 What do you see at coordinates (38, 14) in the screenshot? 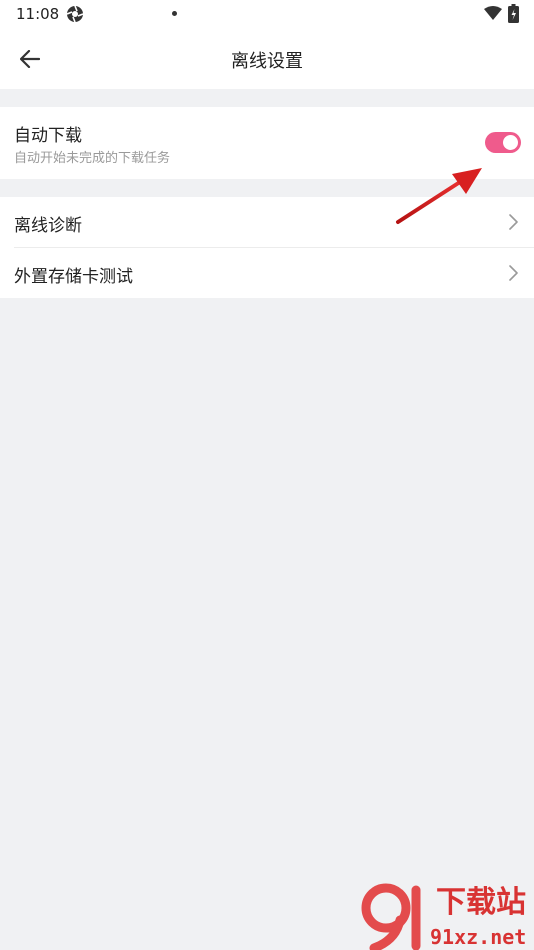
I see `status-time: 11:08` at bounding box center [38, 14].